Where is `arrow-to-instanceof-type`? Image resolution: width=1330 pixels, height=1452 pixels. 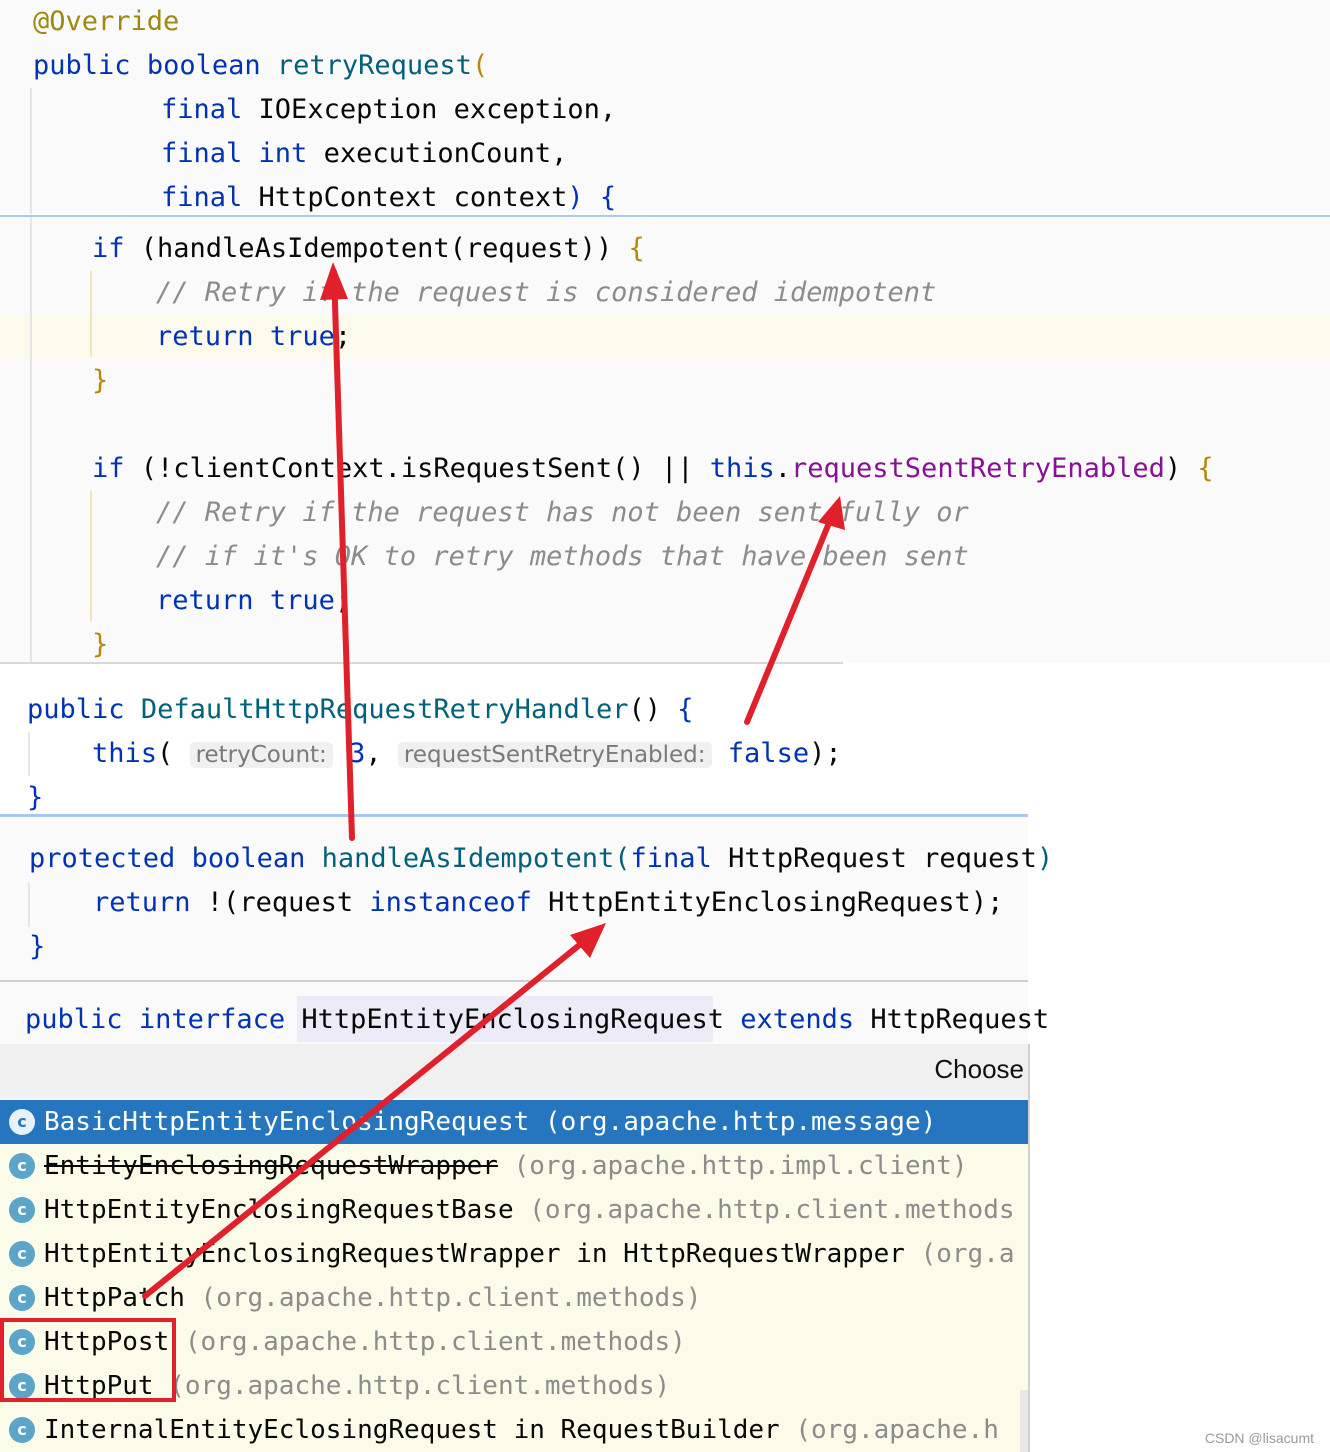
arrow-to-instanceof-type is located at coordinates (371, 1113).